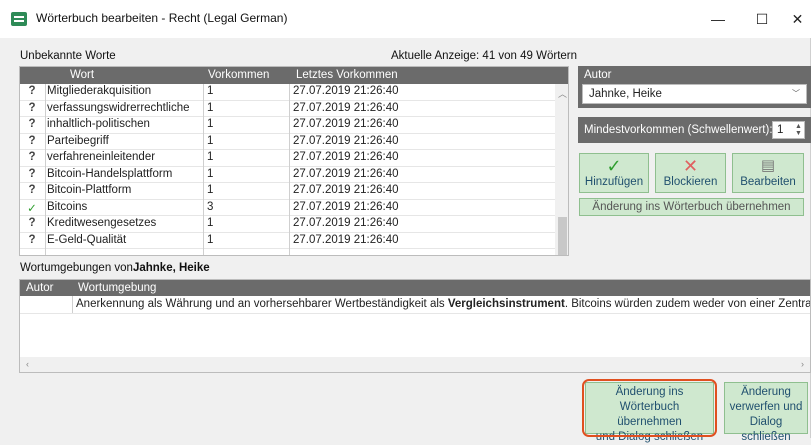  I want to click on word-cell: inhaltlich-politischen, so click(98, 124).